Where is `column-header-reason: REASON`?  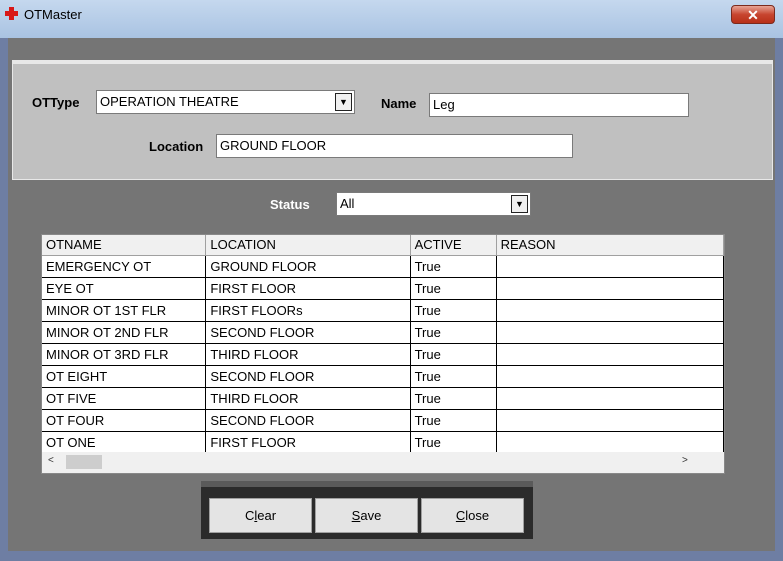 column-header-reason: REASON is located at coordinates (610, 245).